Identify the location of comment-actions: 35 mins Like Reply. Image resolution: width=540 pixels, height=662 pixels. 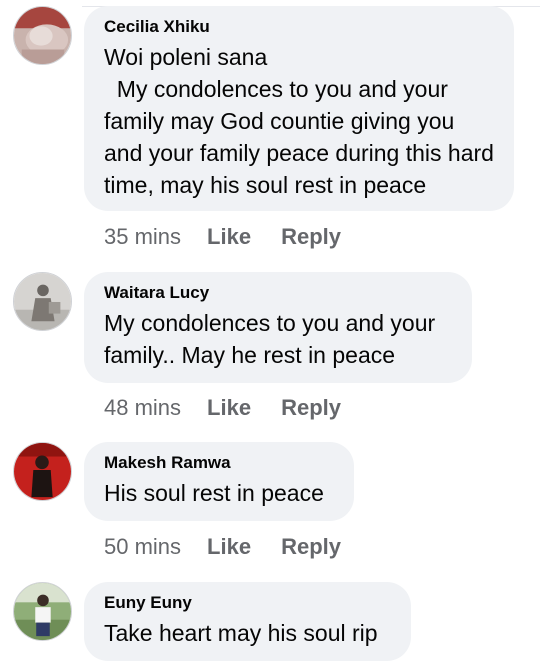
(222, 237).